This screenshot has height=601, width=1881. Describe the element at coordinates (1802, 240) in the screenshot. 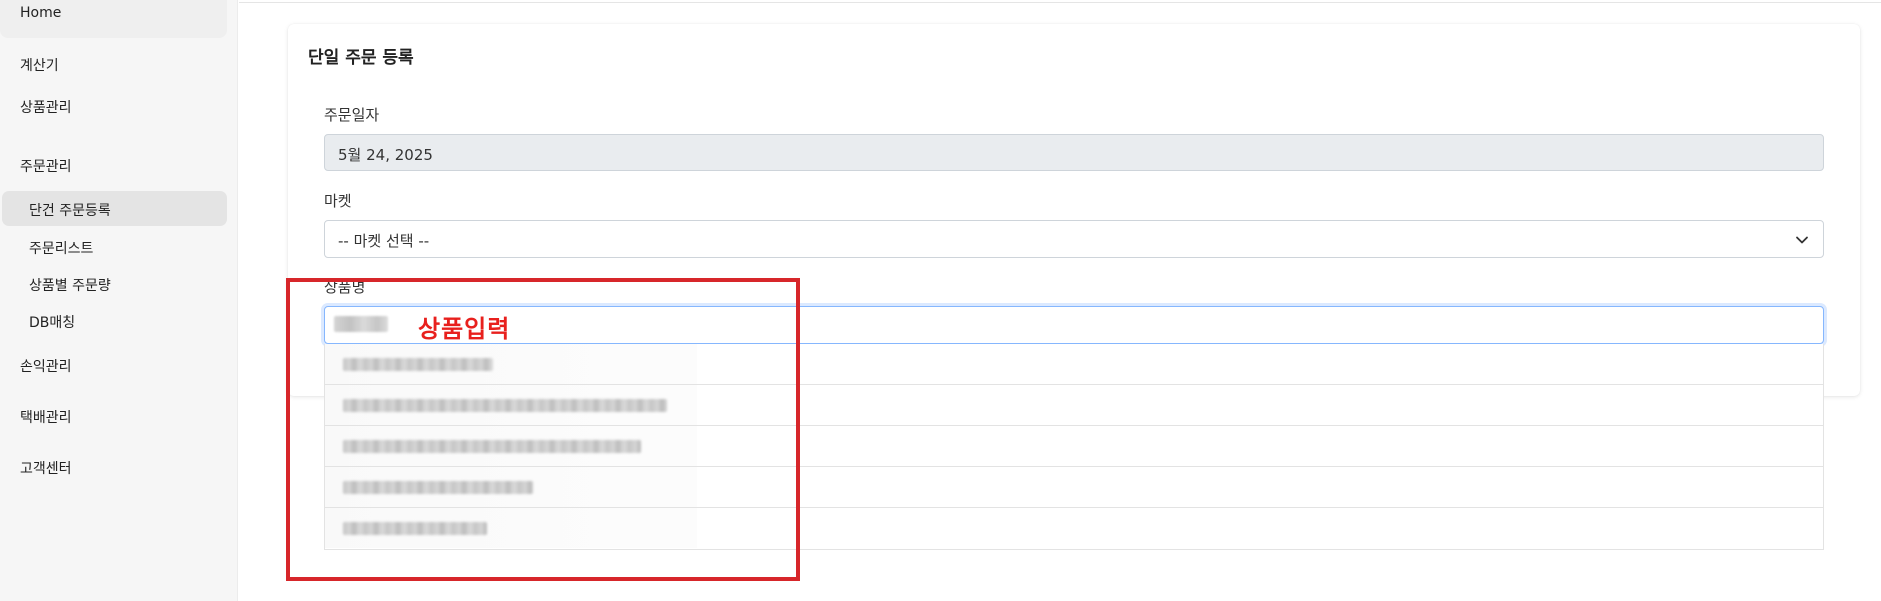

I see `chevron-down-icon` at that location.